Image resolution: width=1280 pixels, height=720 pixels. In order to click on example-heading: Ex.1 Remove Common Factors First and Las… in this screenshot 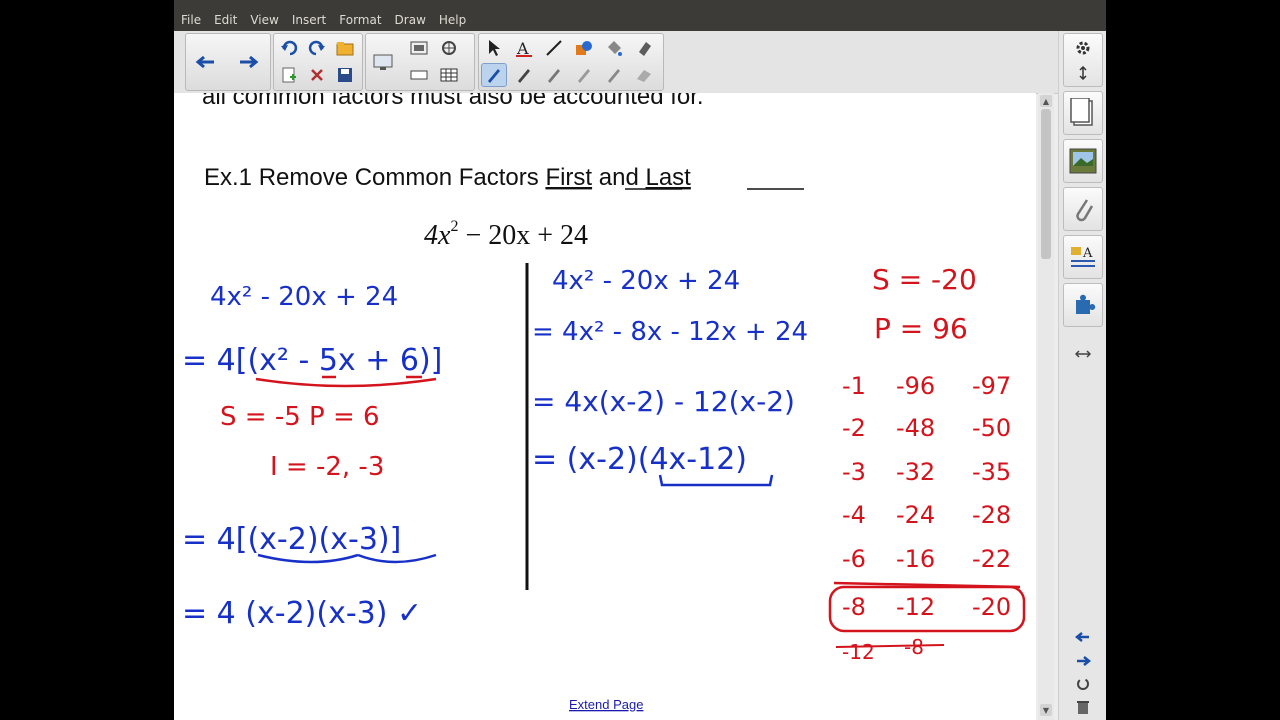, I will do `click(447, 177)`.